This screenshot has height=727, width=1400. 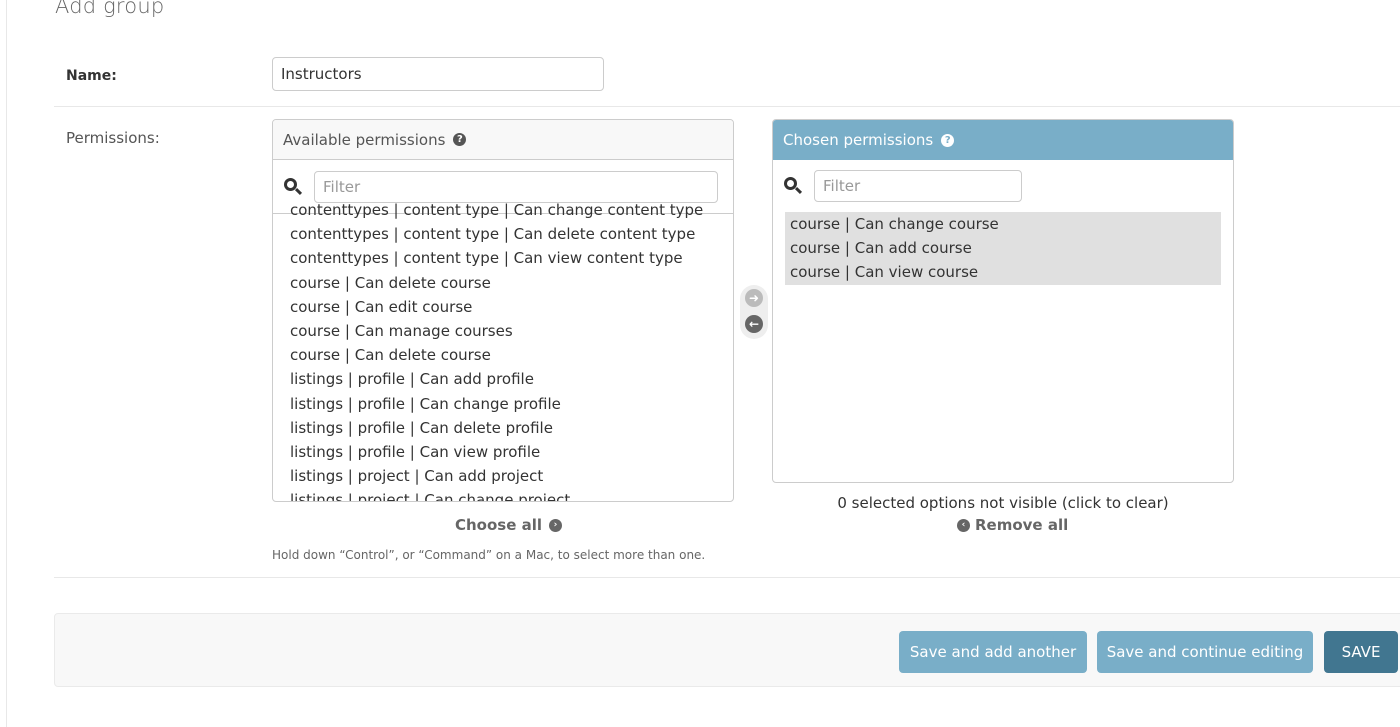 What do you see at coordinates (110, 9) in the screenshot?
I see `page-title: Add group` at bounding box center [110, 9].